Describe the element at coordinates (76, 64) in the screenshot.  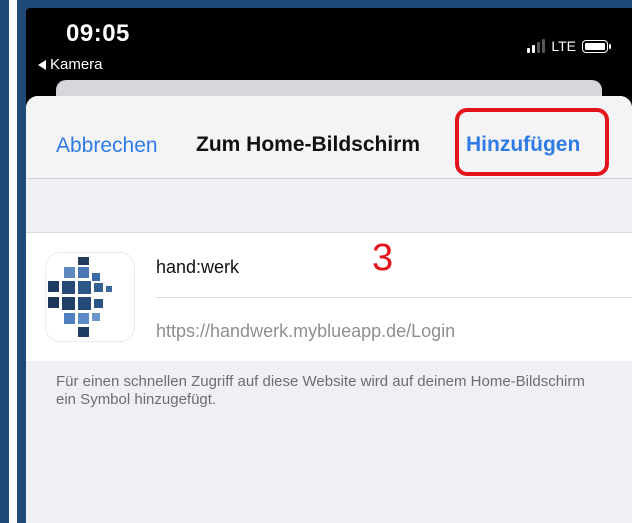
I see `back-app-label: Kamera` at that location.